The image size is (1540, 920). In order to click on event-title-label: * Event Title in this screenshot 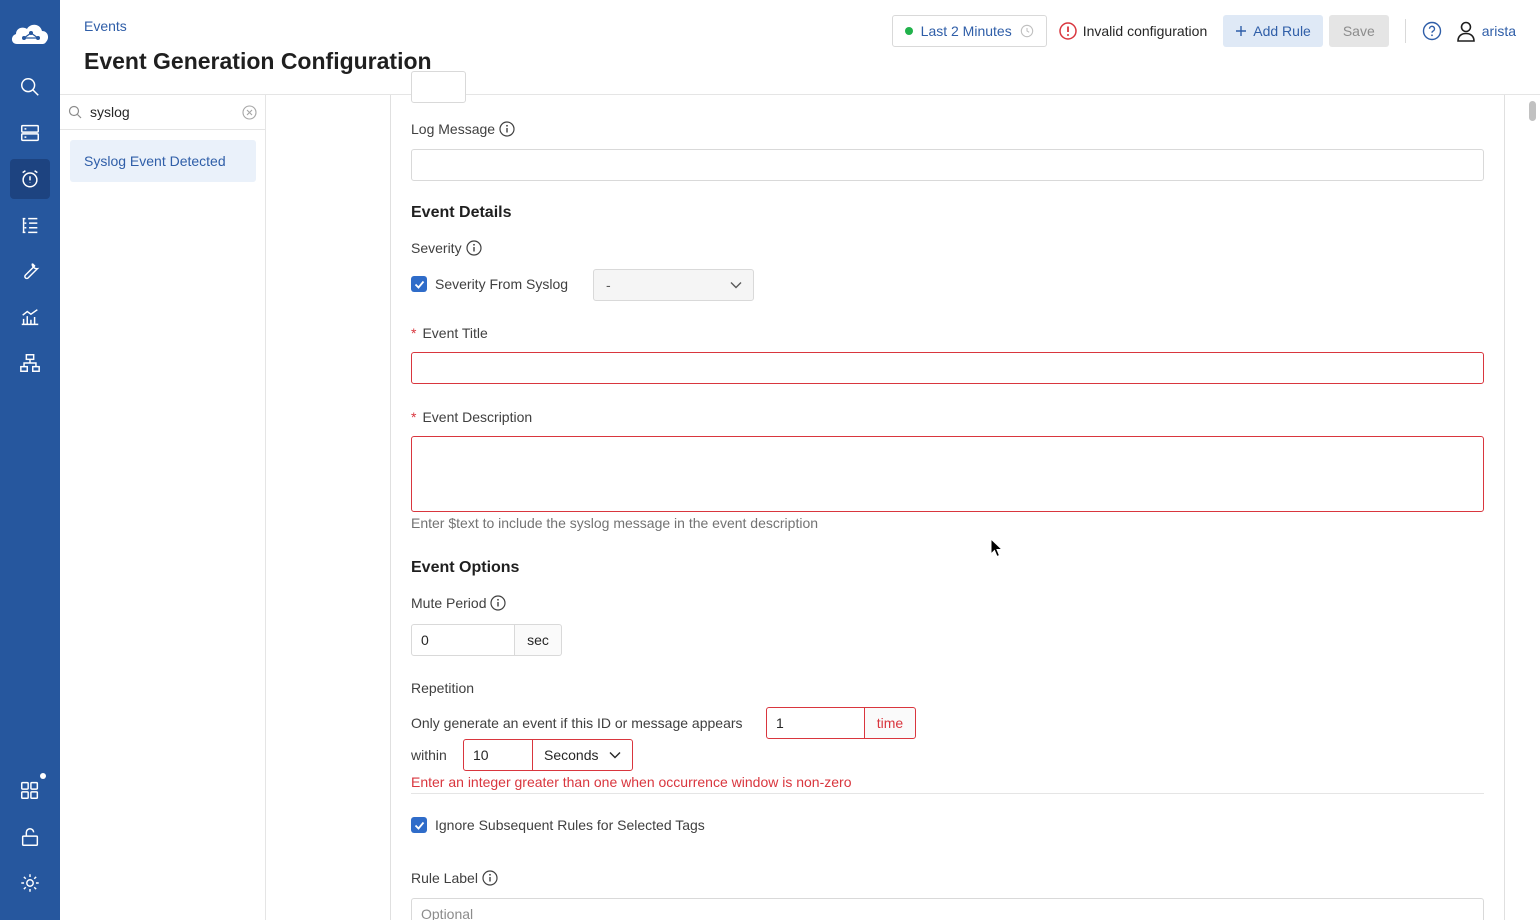, I will do `click(449, 333)`.